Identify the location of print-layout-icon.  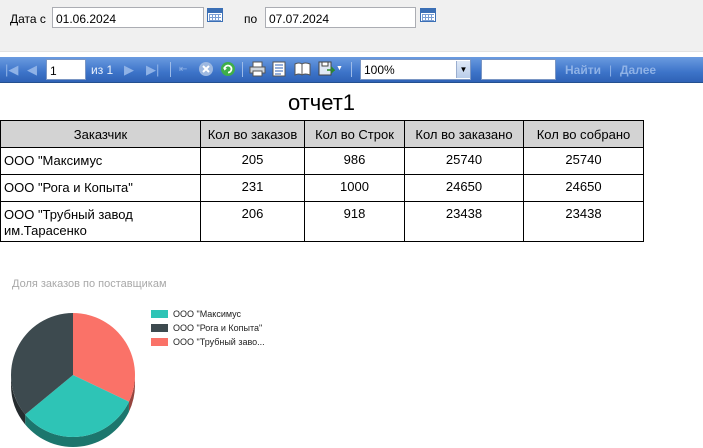
(279, 69).